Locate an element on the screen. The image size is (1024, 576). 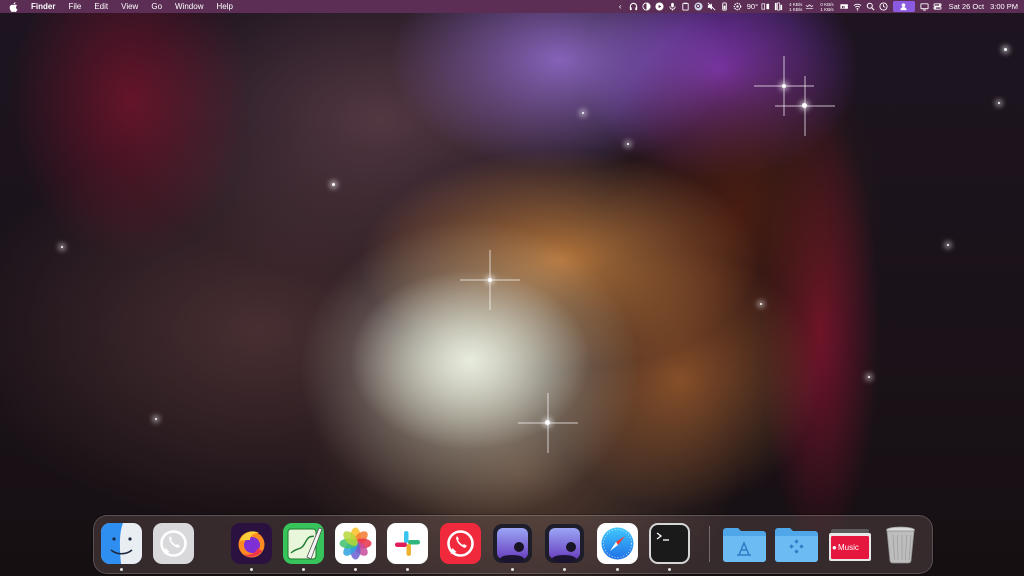
apple-music-logo-icon: ● is located at coordinates (834, 547).